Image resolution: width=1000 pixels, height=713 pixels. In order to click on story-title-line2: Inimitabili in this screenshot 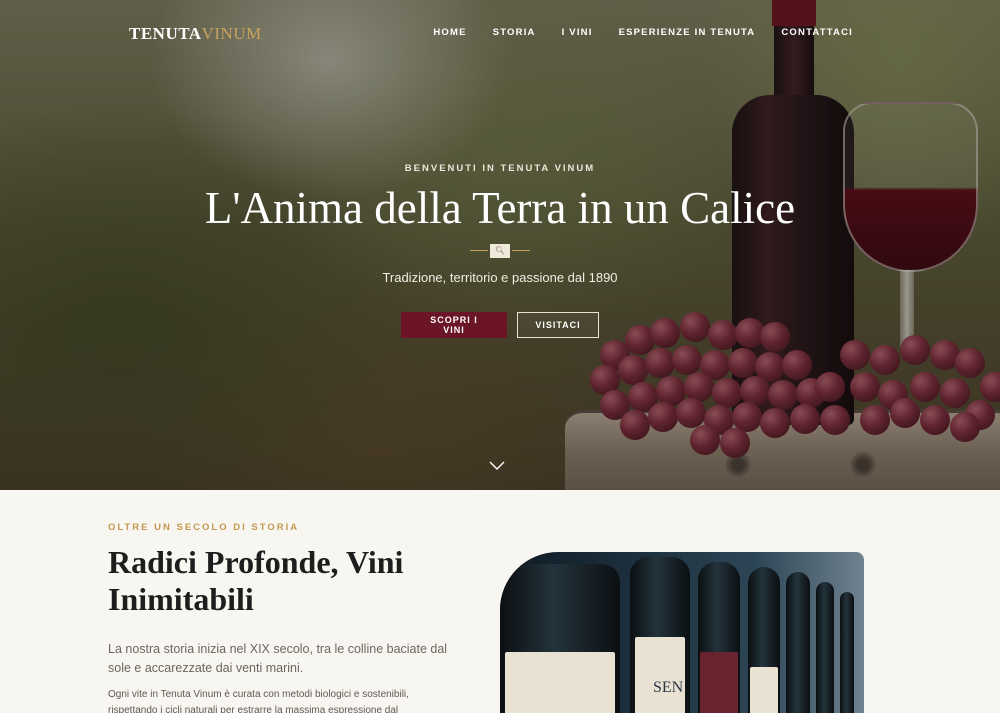, I will do `click(181, 598)`.